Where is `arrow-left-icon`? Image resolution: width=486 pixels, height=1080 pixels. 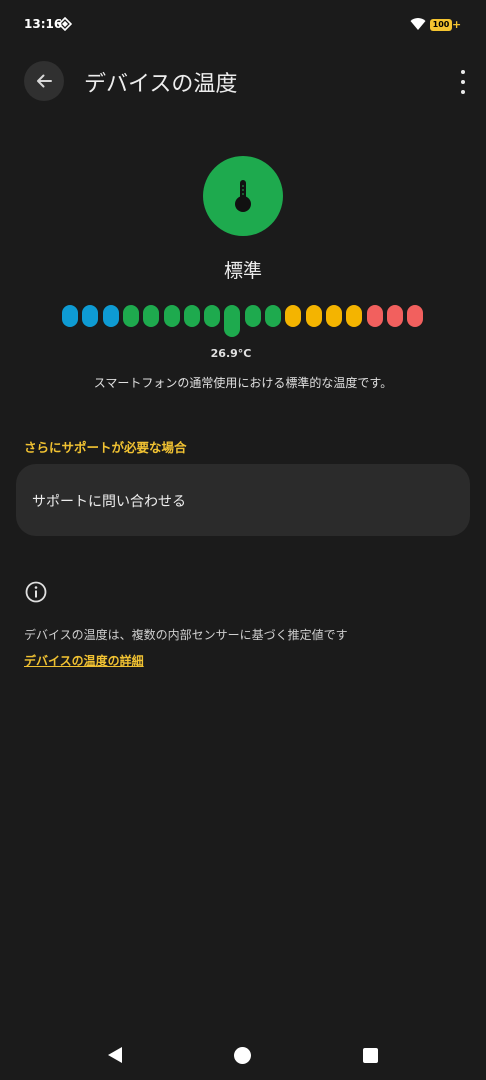 arrow-left-icon is located at coordinates (44, 81).